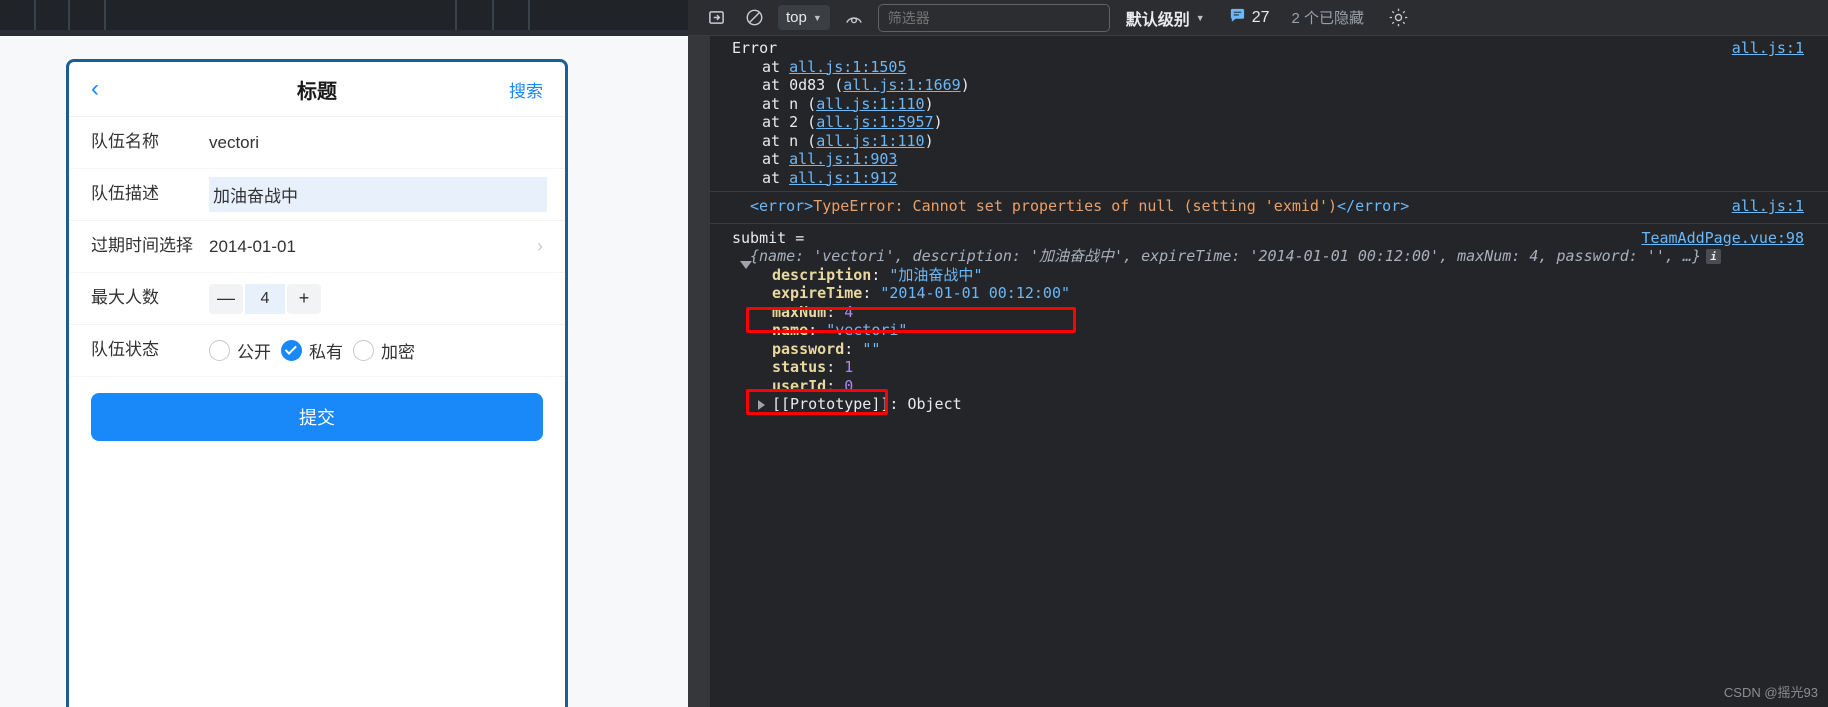 The image size is (1828, 707). What do you see at coordinates (125, 142) in the screenshot?
I see `field-label: 队伍名称` at bounding box center [125, 142].